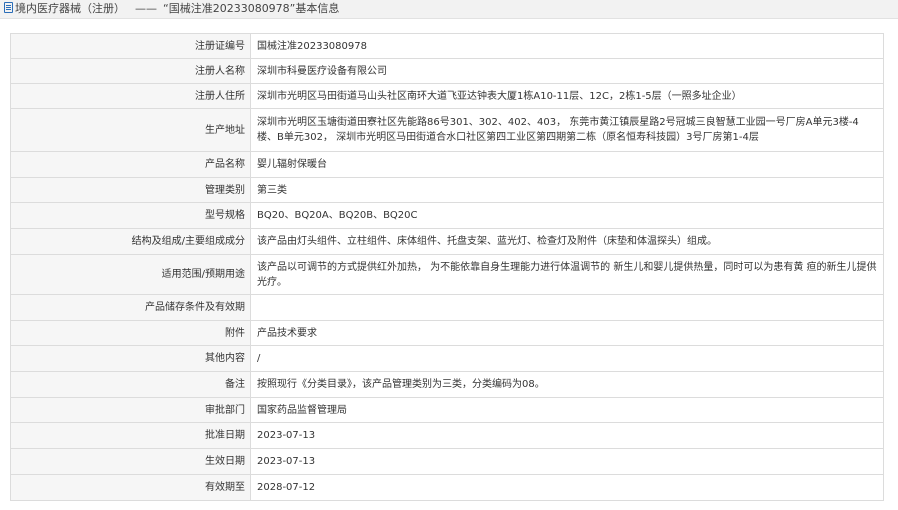 The height and width of the screenshot is (510, 898). Describe the element at coordinates (130, 71) in the screenshot. I see `row-label: 注册人名称` at that location.